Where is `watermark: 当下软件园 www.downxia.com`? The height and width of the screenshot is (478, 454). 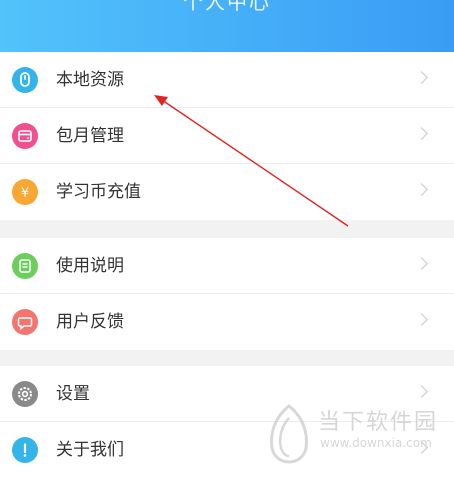
watermark: 当下软件园 www.downxia.com is located at coordinates (359, 435).